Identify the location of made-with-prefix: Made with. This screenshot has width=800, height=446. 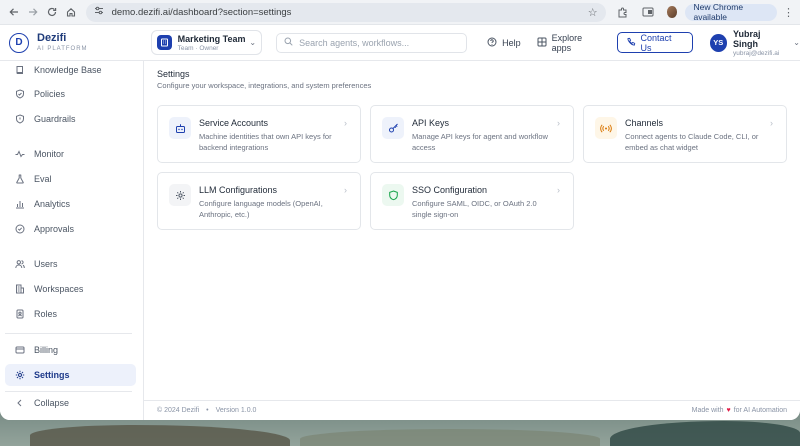
(707, 410).